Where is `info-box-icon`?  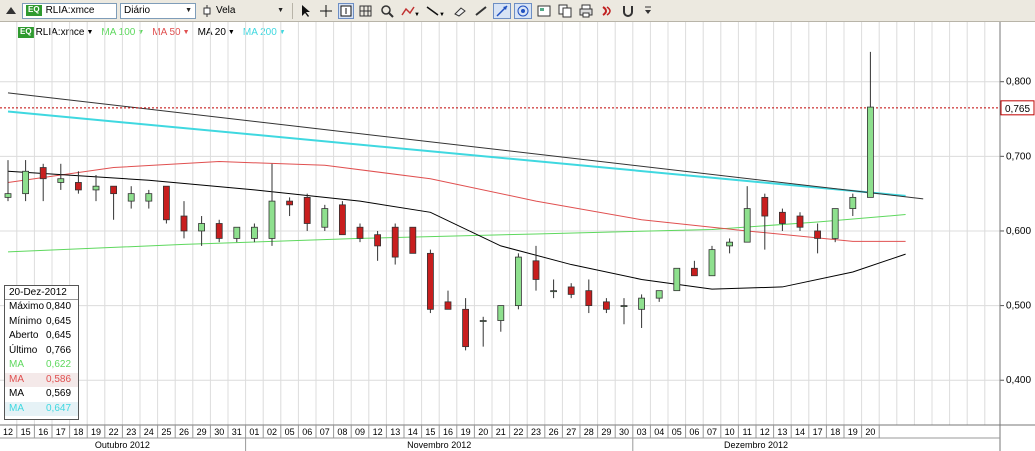
info-box-icon is located at coordinates (346, 10).